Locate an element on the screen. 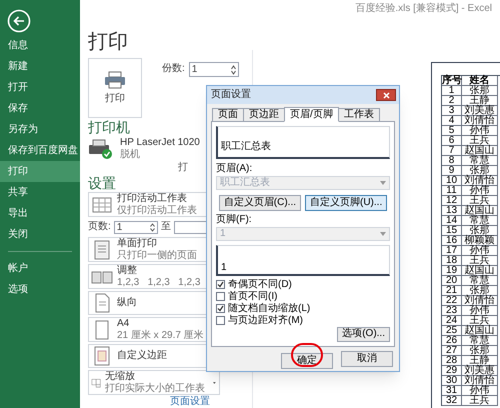 The height and width of the screenshot is (408, 500). pages-to-label: 至 is located at coordinates (165, 227).